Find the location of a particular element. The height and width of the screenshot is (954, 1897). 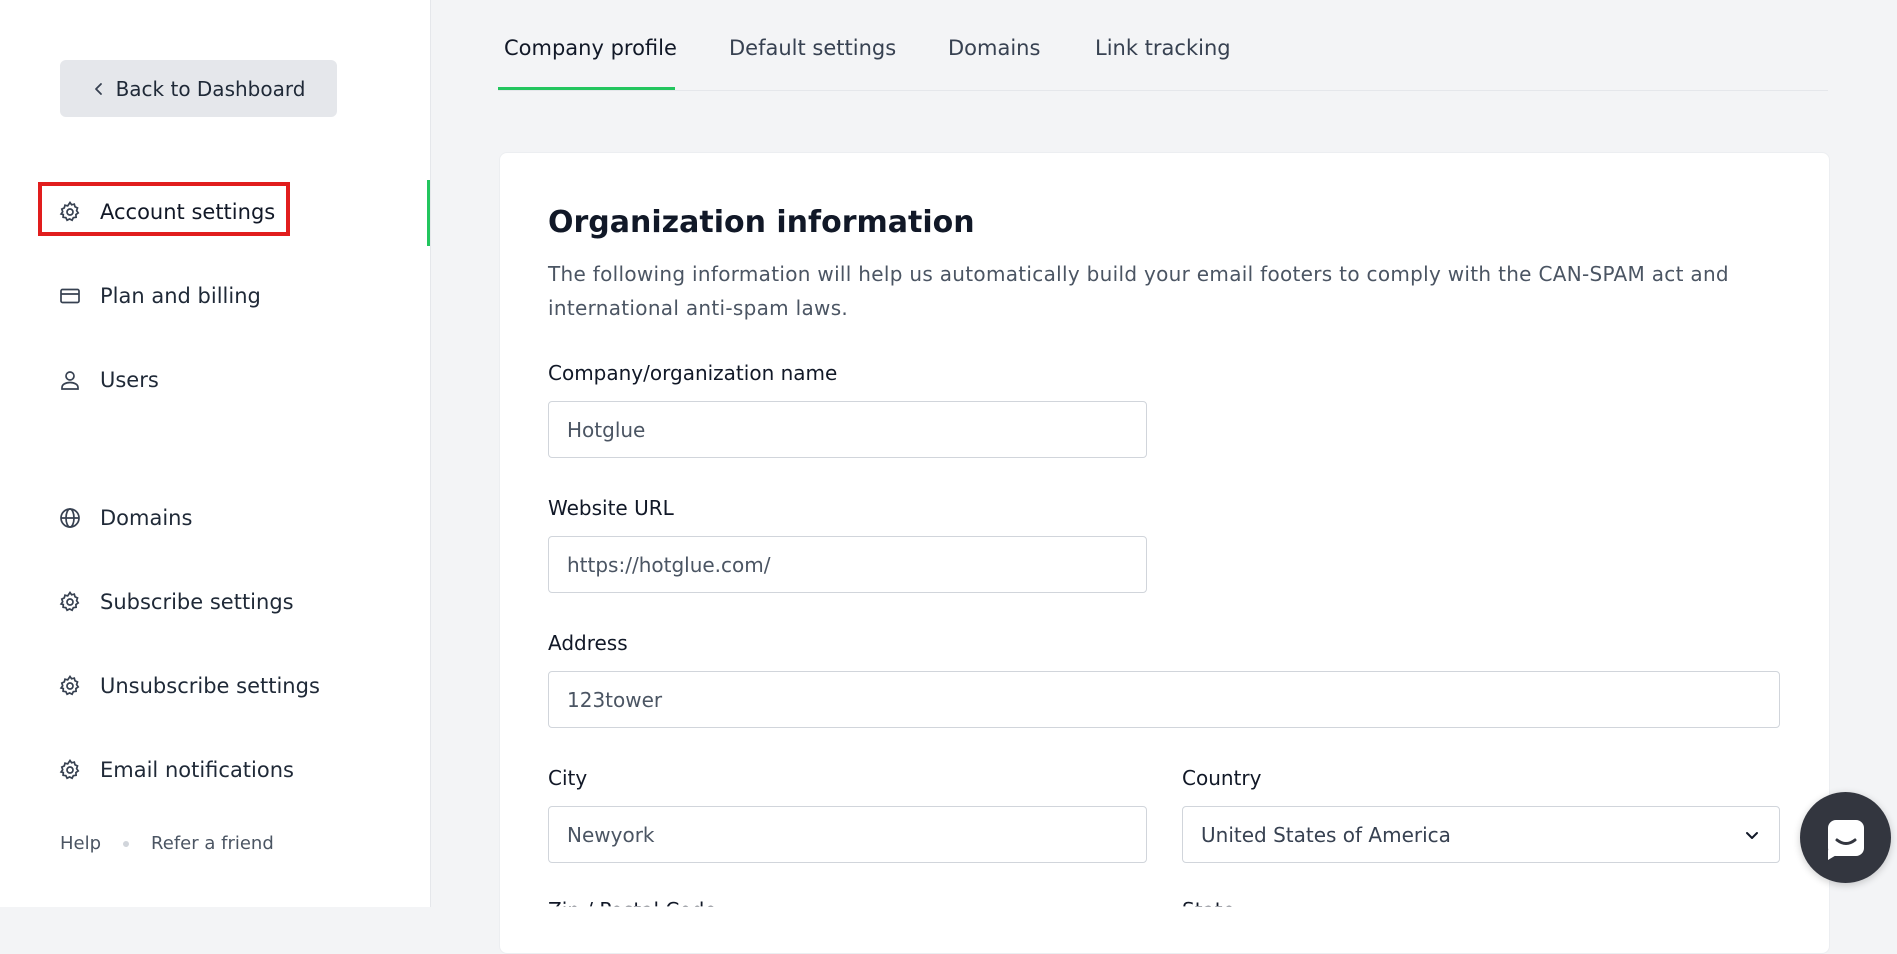

chevron-down-icon is located at coordinates (1752, 835).